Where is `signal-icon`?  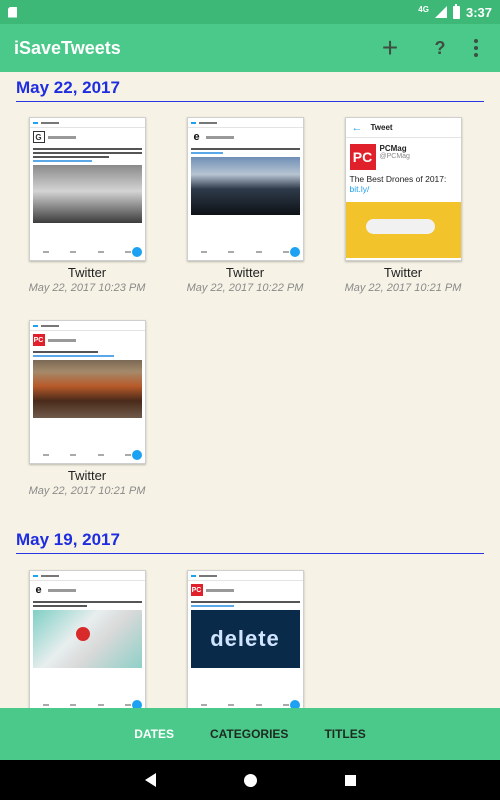 signal-icon is located at coordinates (440, 12).